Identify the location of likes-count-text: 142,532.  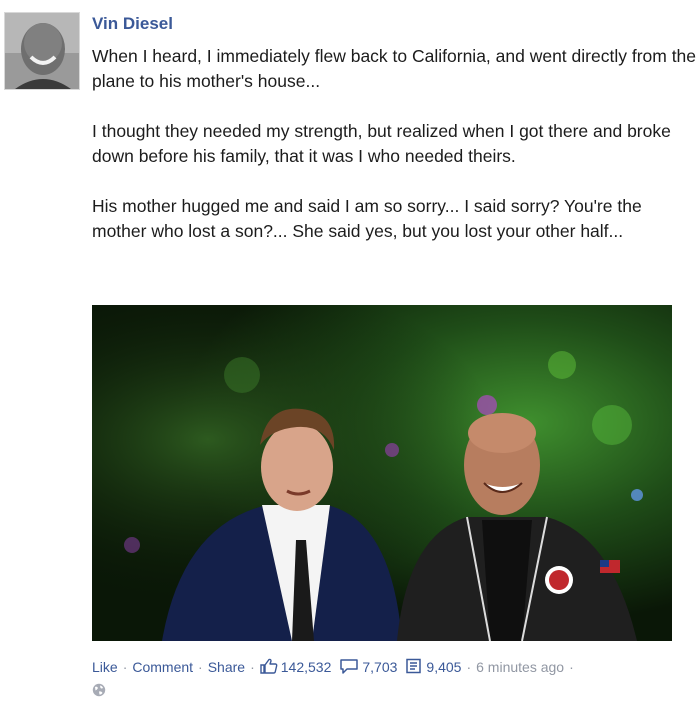
(306, 667).